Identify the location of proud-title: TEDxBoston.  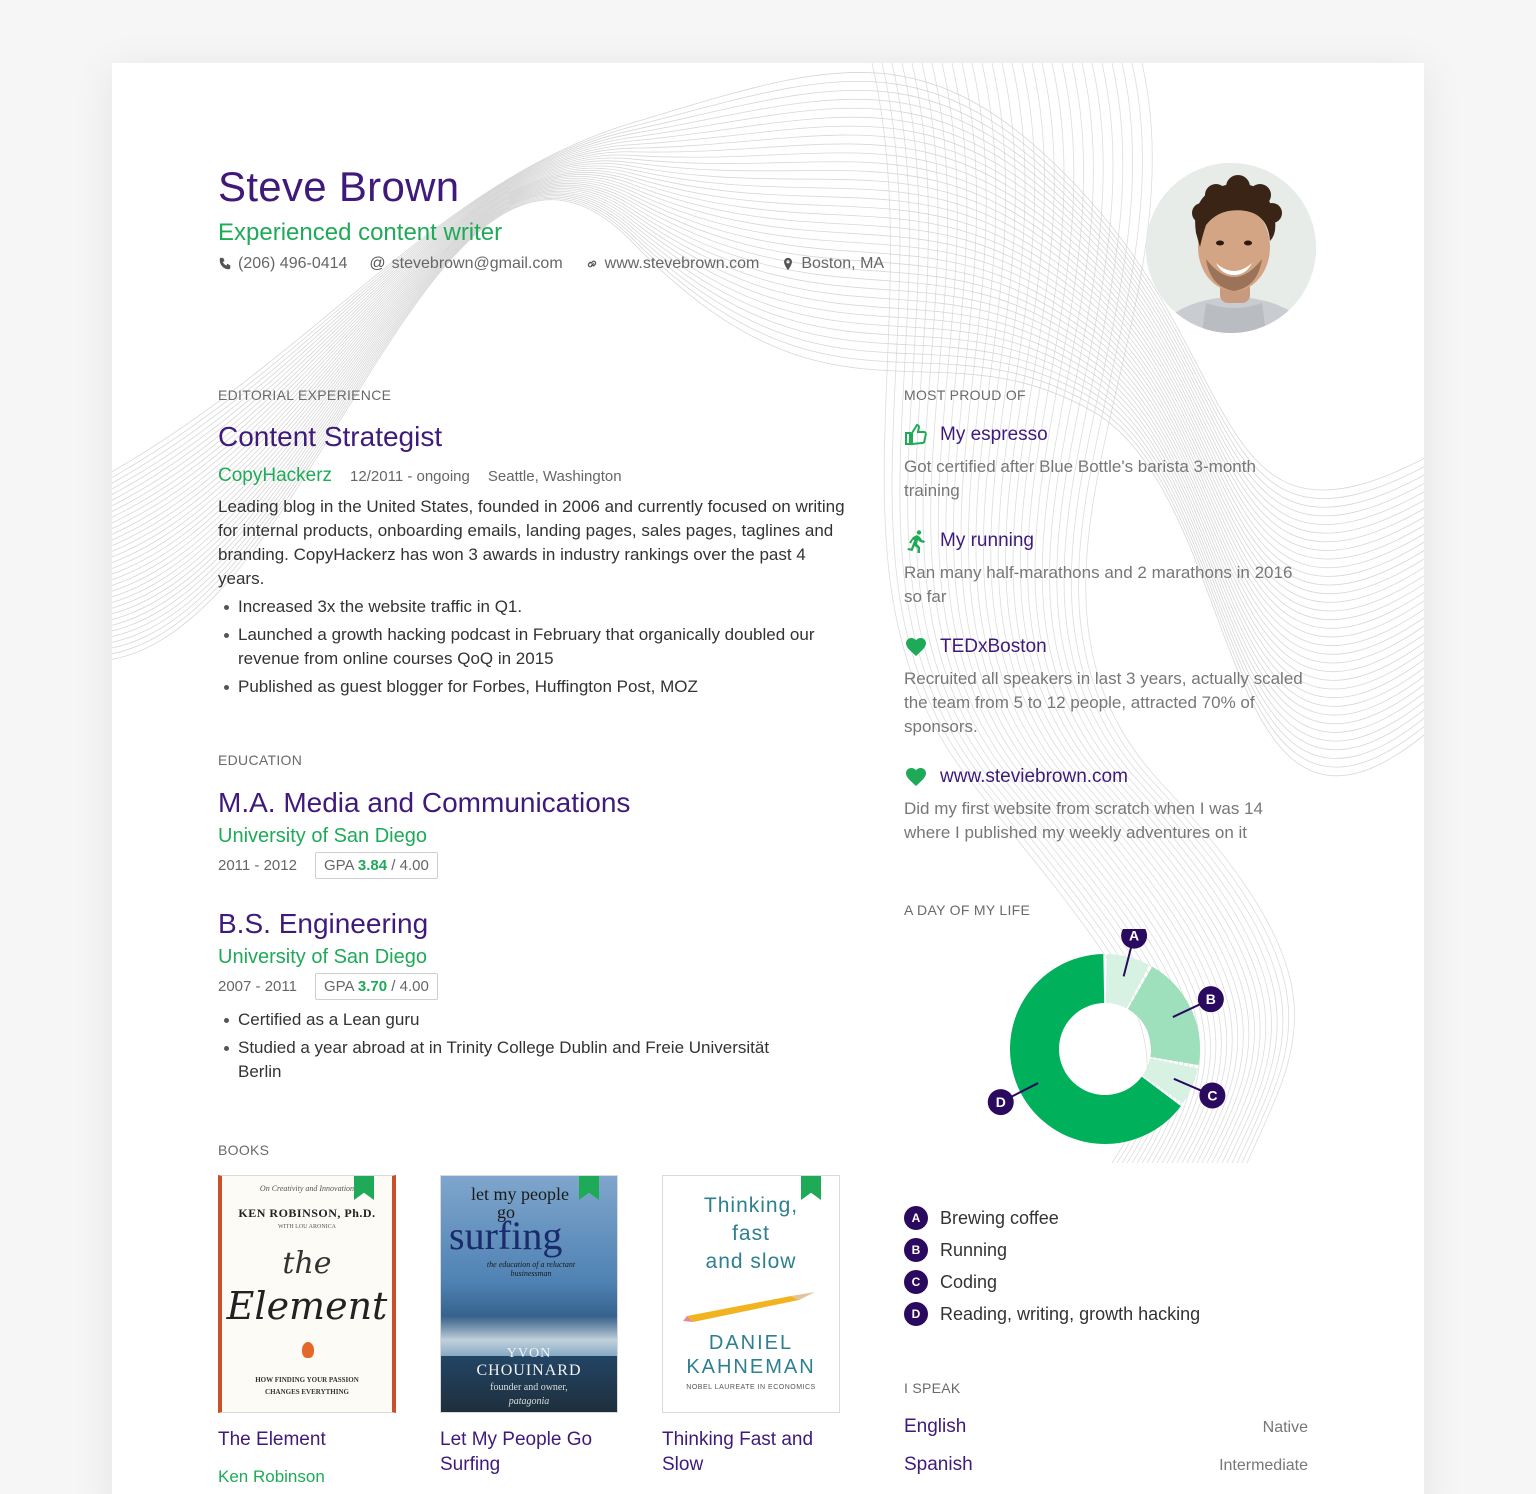
(993, 646).